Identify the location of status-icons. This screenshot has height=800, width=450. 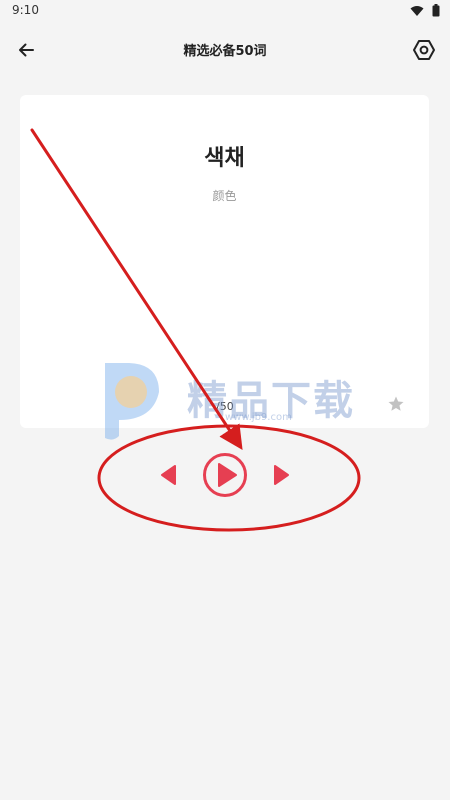
(425, 10).